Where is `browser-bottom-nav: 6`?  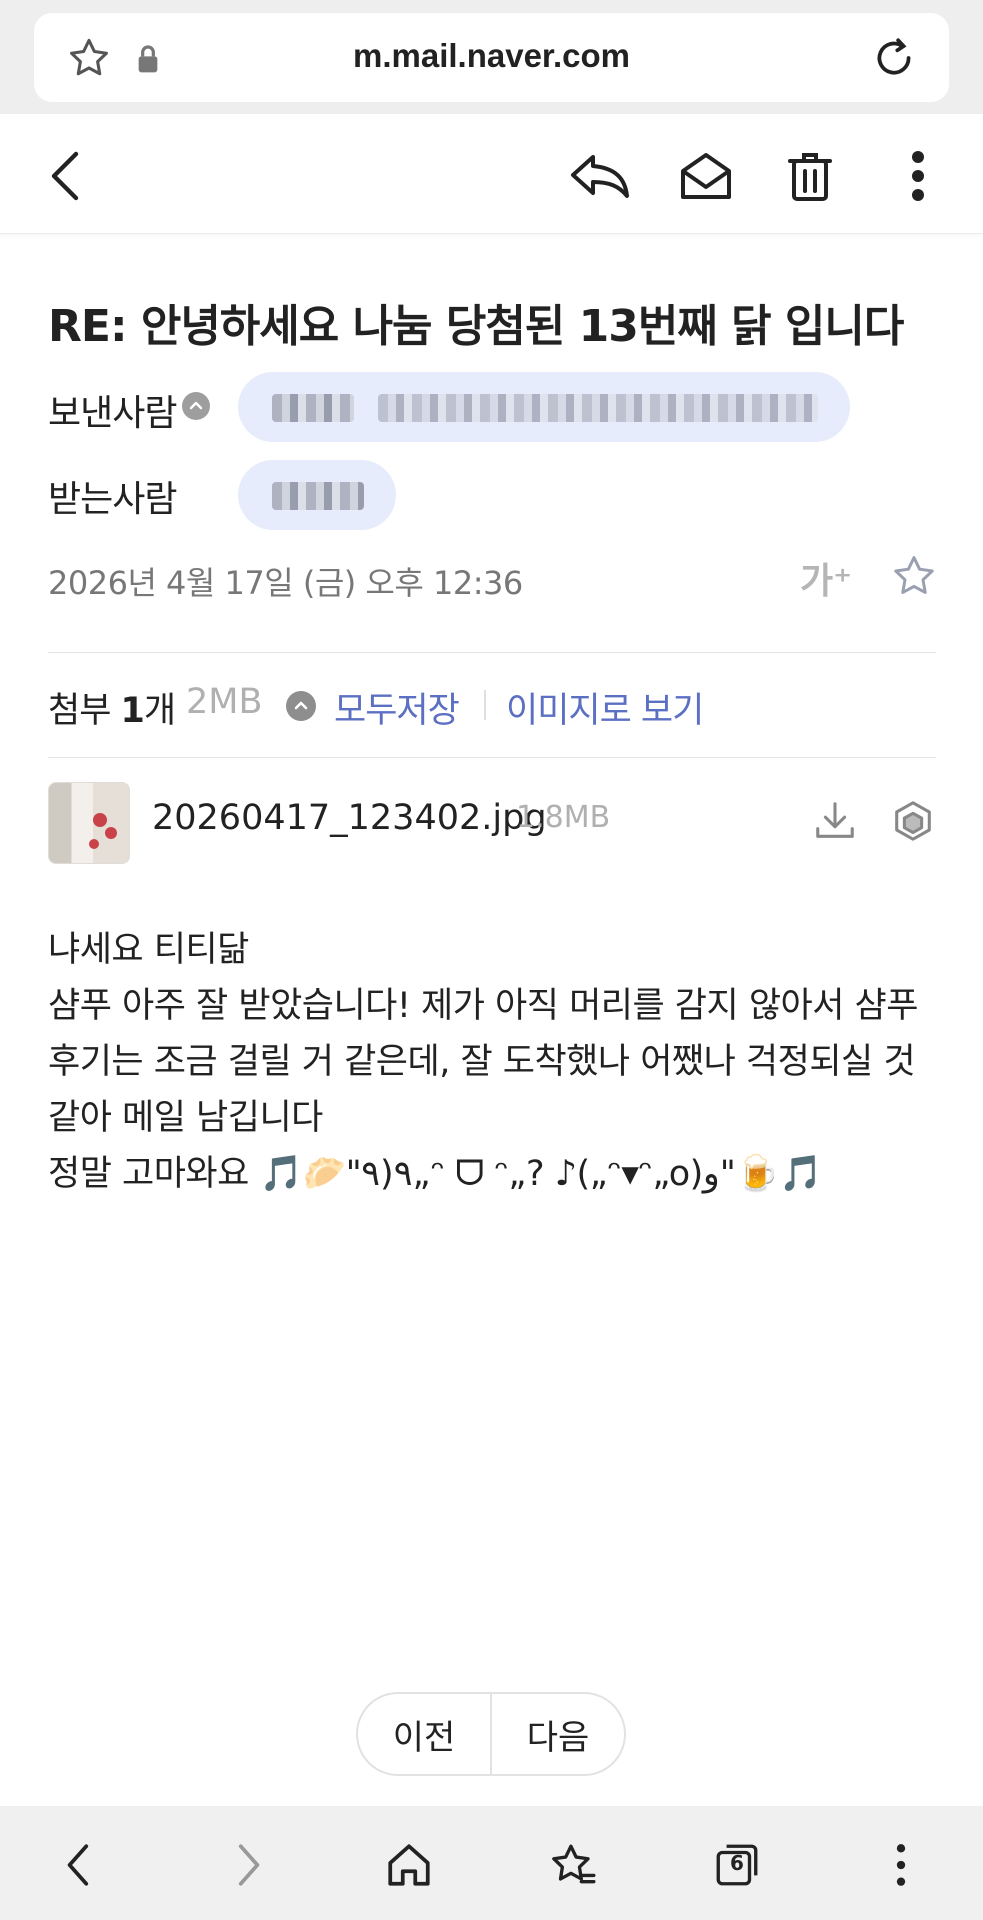
browser-bottom-nav: 6 is located at coordinates (491, 1863).